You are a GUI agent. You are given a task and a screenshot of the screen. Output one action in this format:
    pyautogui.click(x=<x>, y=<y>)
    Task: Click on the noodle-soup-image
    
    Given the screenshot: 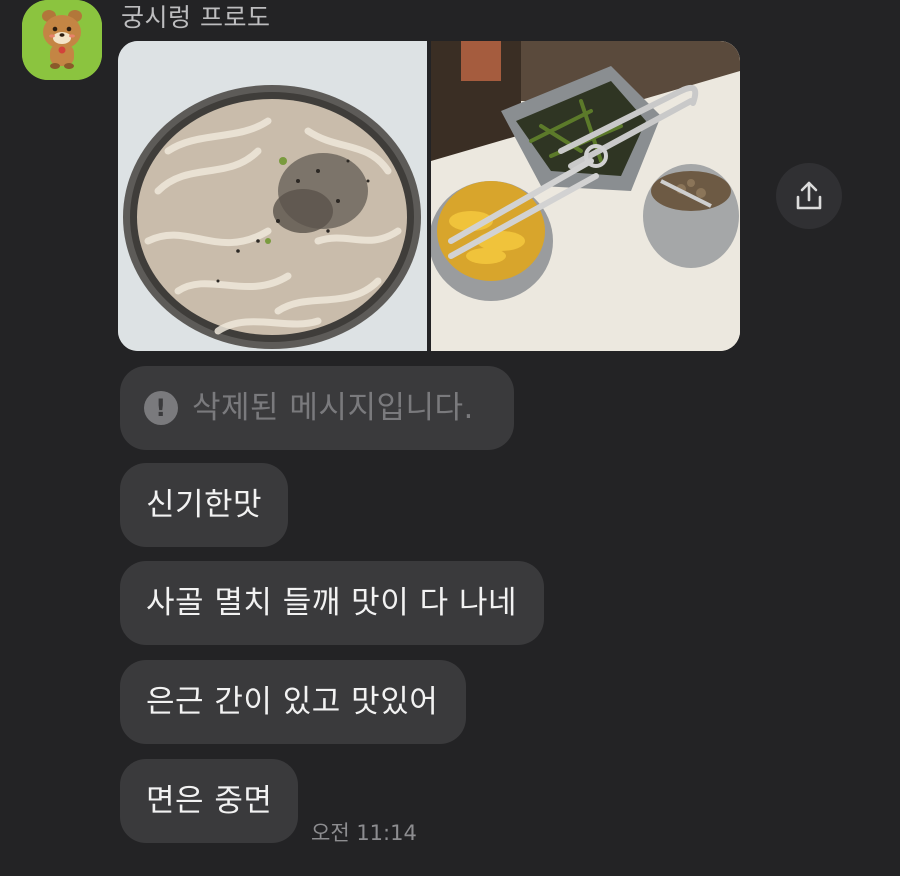 What is the action you would take?
    pyautogui.click(x=272, y=196)
    